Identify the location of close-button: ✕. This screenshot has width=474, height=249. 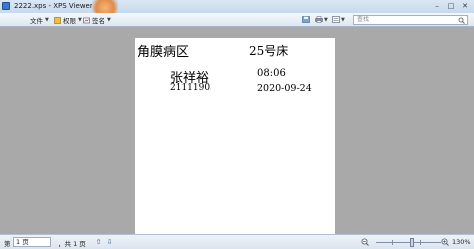
(465, 6).